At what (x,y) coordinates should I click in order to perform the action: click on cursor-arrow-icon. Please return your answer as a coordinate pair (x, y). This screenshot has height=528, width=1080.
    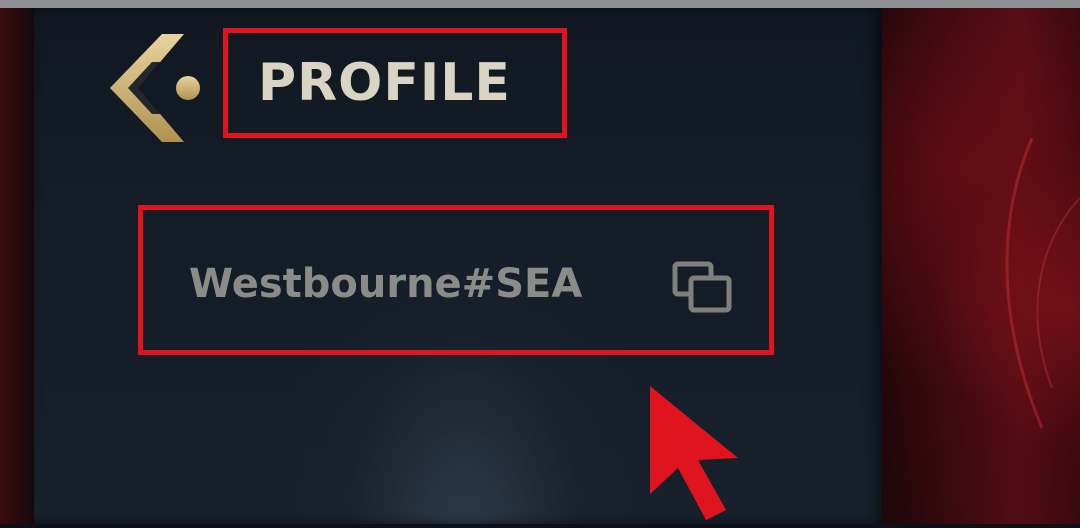
    Looking at the image, I should click on (695, 452).